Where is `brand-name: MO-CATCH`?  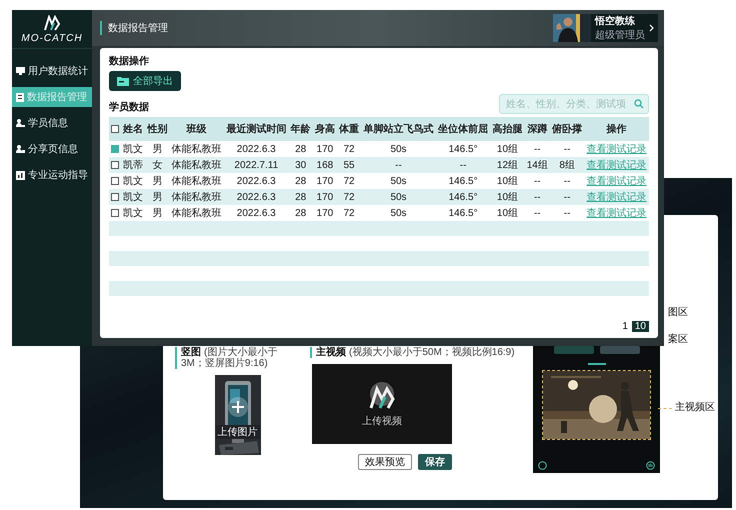
brand-name: MO-CATCH is located at coordinates (52, 38).